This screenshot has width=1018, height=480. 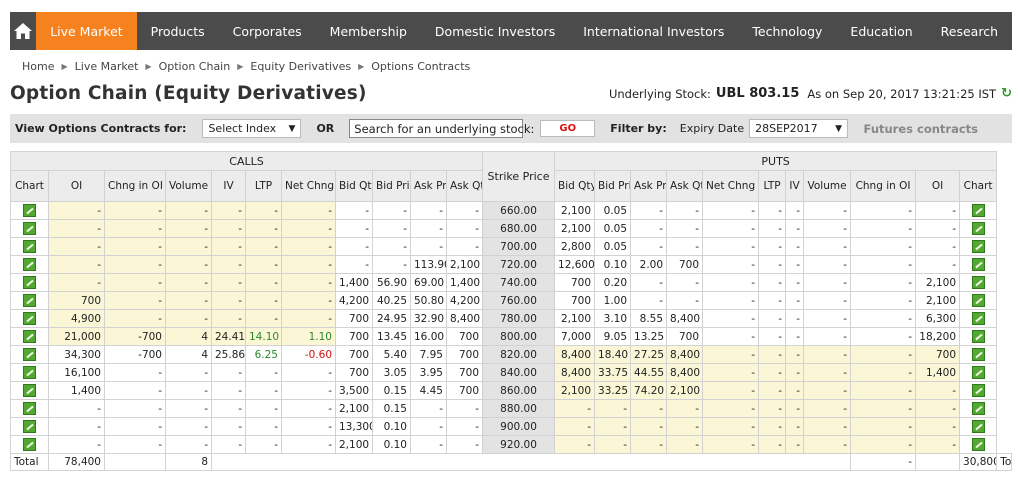 What do you see at coordinates (1006, 93) in the screenshot?
I see `refresh-icon: ↻` at bounding box center [1006, 93].